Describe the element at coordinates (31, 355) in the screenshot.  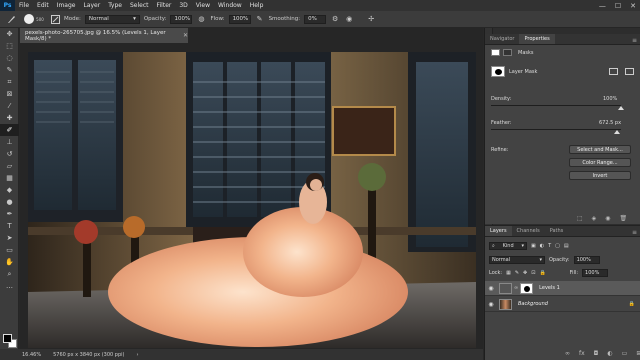
I see `zoom-level: 16.46%` at that location.